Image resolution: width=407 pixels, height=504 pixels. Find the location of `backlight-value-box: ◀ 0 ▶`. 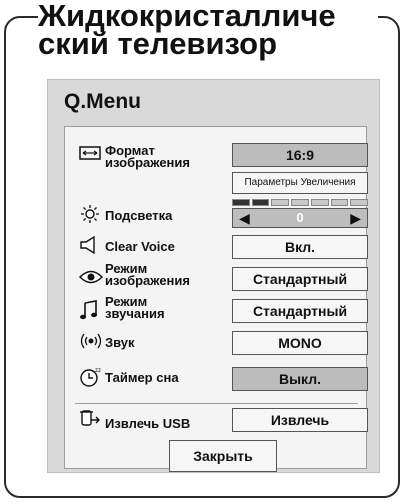

backlight-value-box: ◀ 0 ▶ is located at coordinates (300, 218).